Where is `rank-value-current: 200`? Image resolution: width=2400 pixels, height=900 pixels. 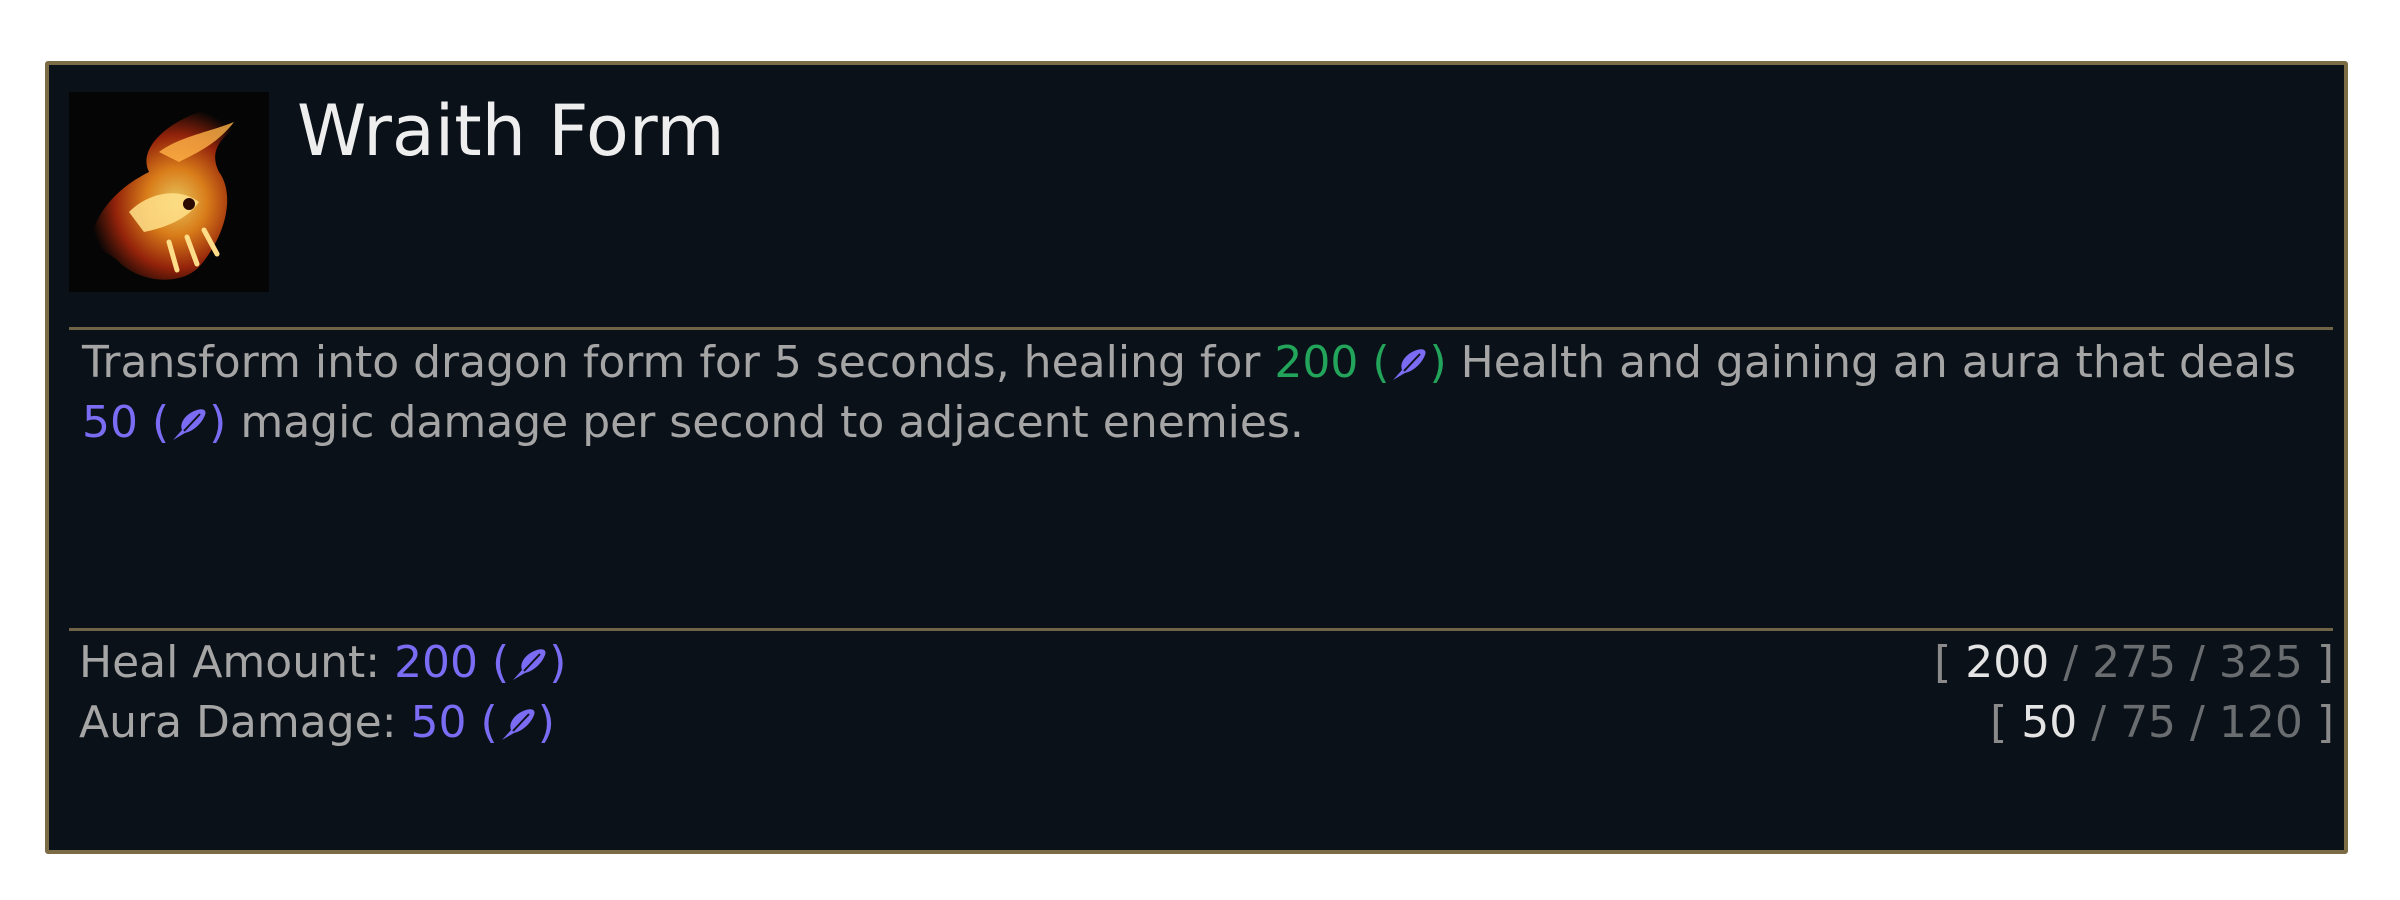 rank-value-current: 200 is located at coordinates (2007, 662).